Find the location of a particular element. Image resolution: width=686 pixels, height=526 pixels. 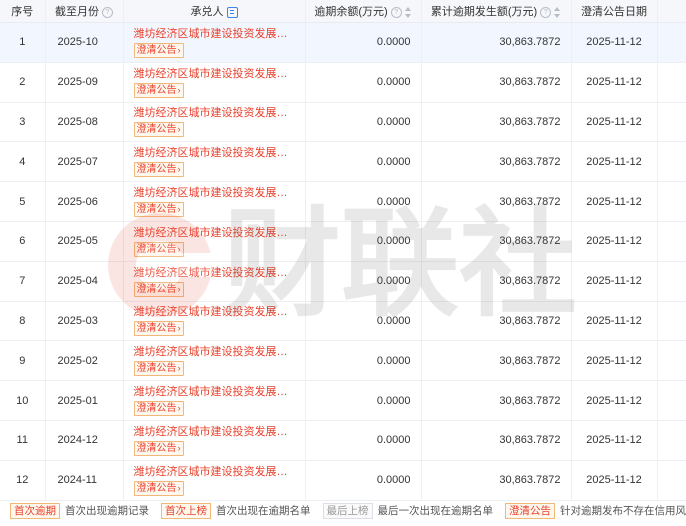

row-month: 2025-01 is located at coordinates (84, 400).